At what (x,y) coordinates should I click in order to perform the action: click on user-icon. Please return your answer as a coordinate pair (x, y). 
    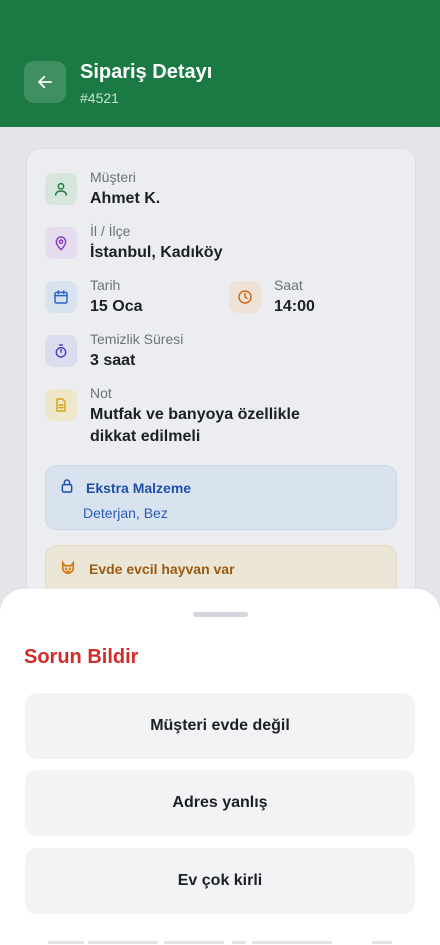
    Looking at the image, I should click on (61, 189).